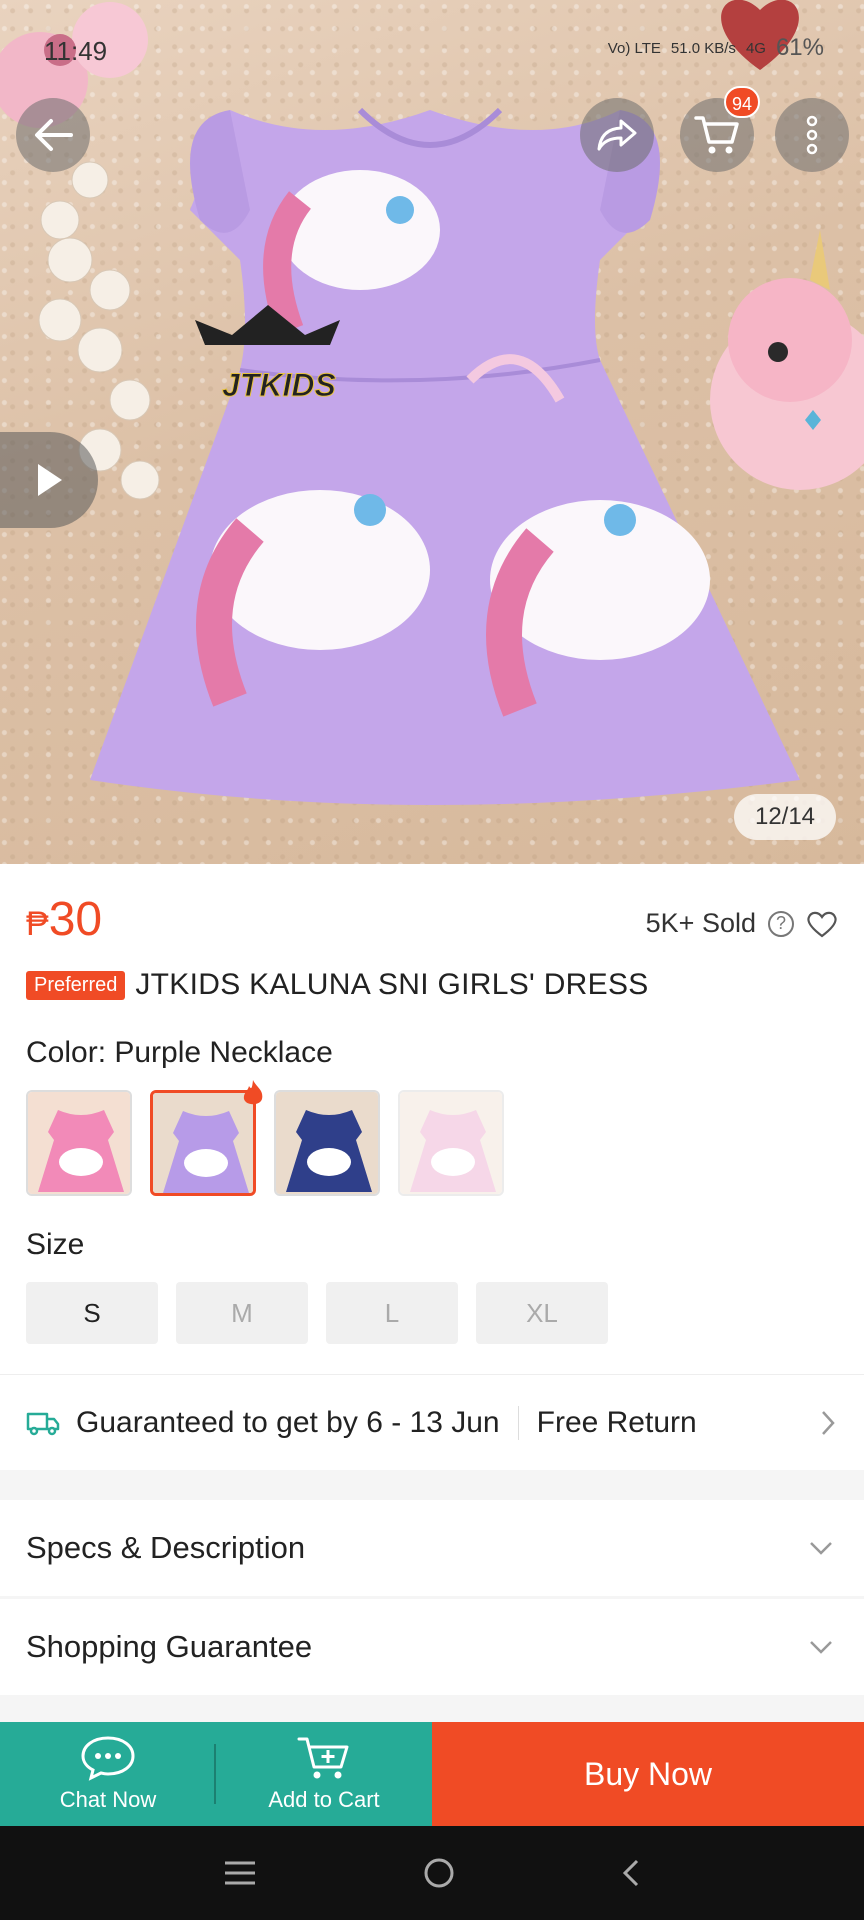  I want to click on arrow-left-icon, so click(54, 135).